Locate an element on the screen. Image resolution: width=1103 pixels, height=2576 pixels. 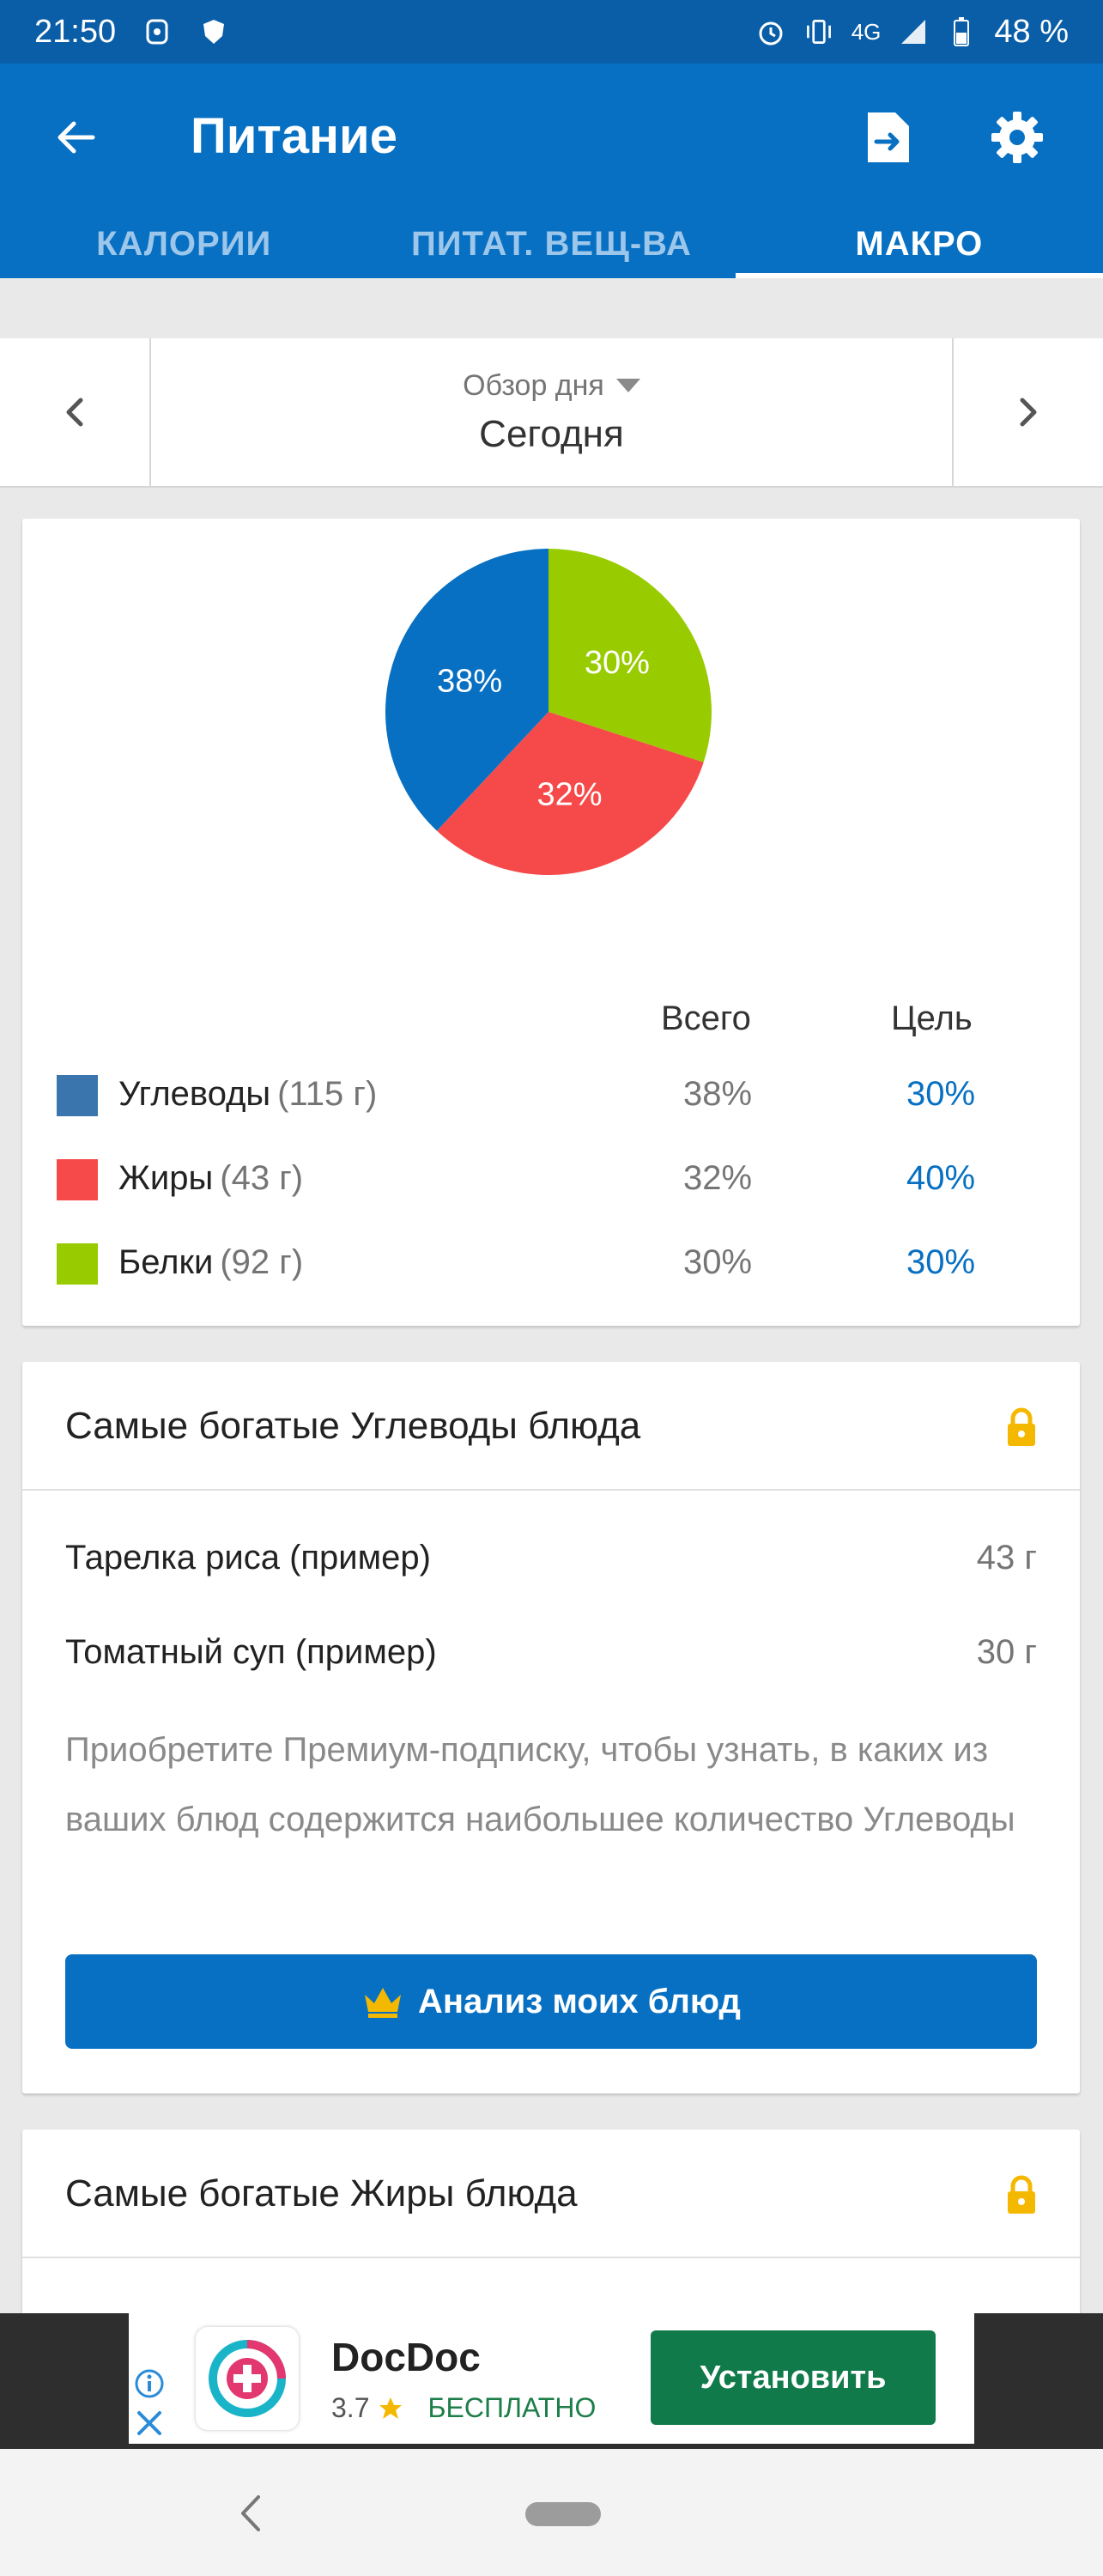
system-back-button is located at coordinates (250, 2513).